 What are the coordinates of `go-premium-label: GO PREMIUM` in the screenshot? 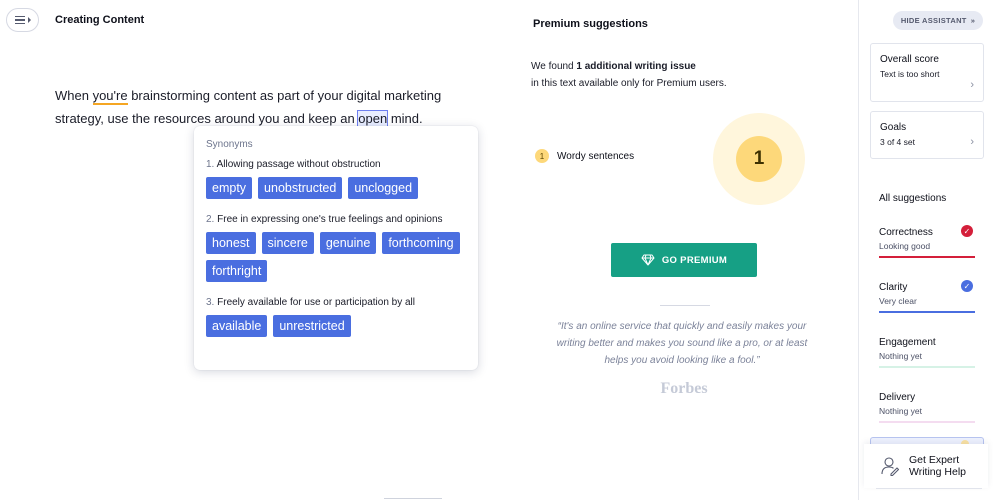 It's located at (694, 260).